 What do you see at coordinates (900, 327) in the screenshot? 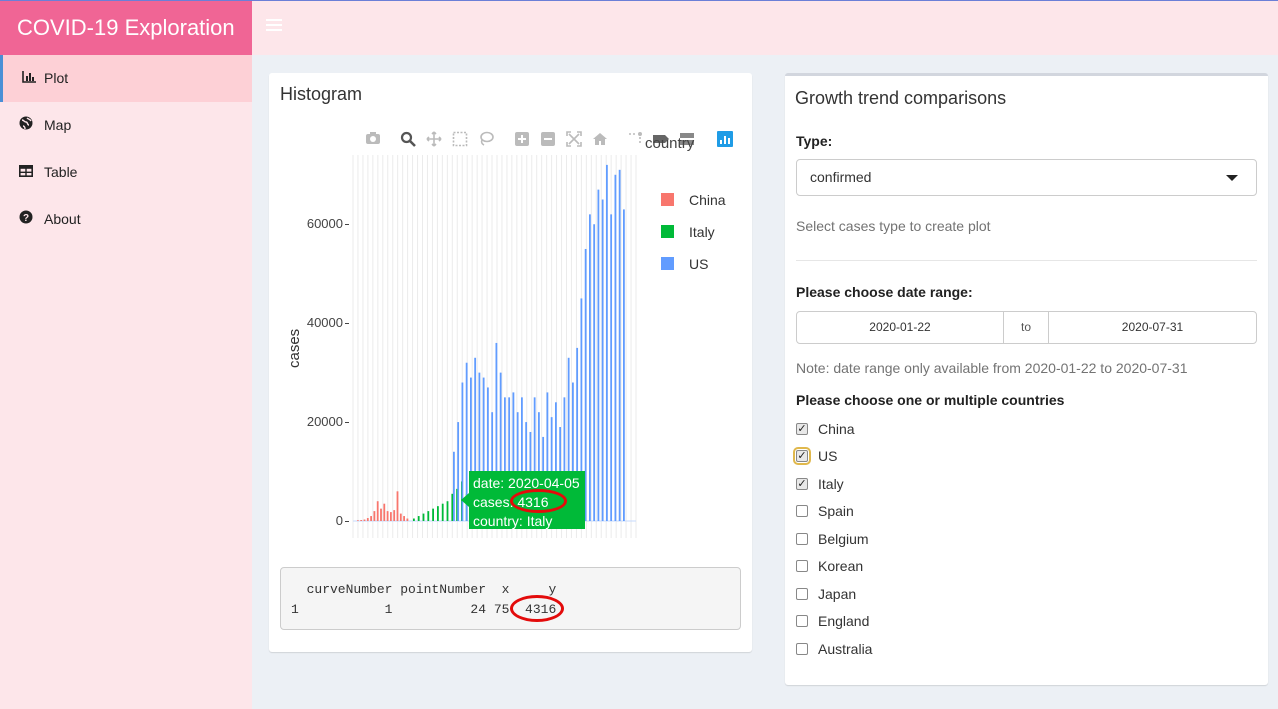
I see `date-start-input: 2020-01-22` at bounding box center [900, 327].